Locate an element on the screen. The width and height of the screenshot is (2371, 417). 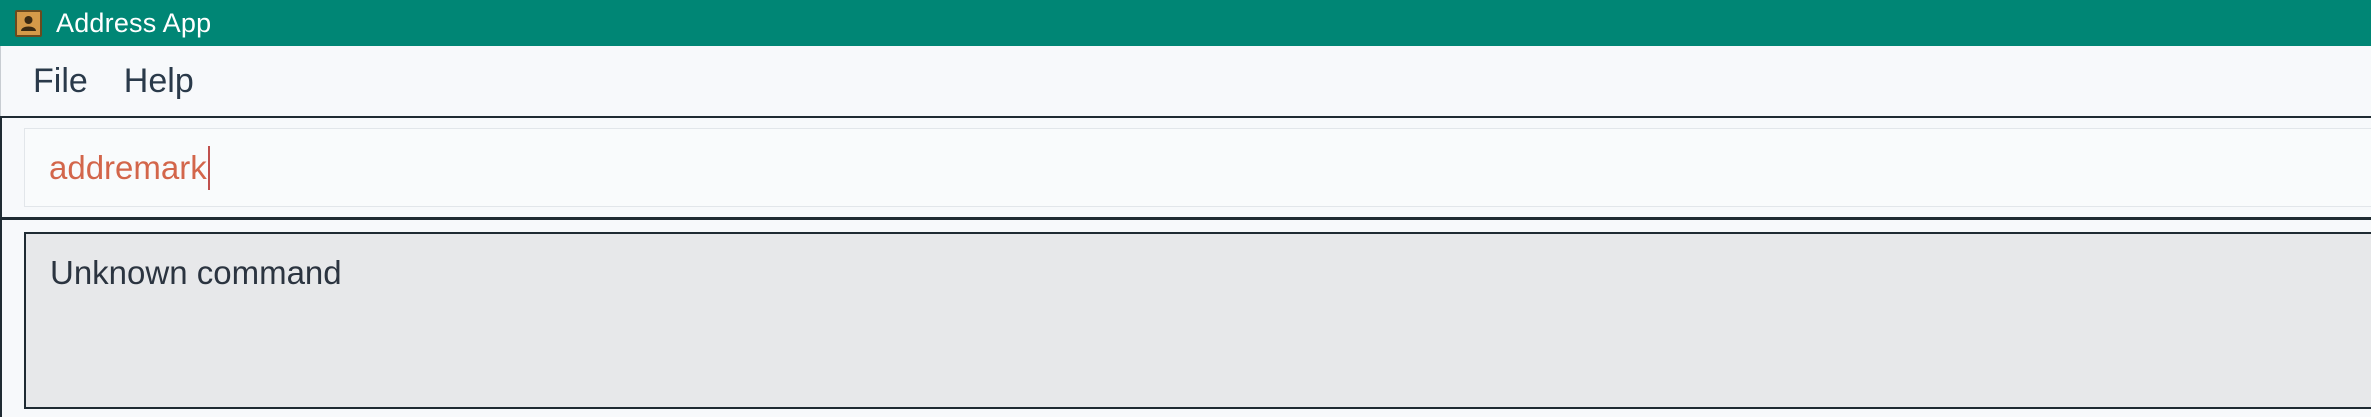
result-message: Unknown command is located at coordinates (196, 272).